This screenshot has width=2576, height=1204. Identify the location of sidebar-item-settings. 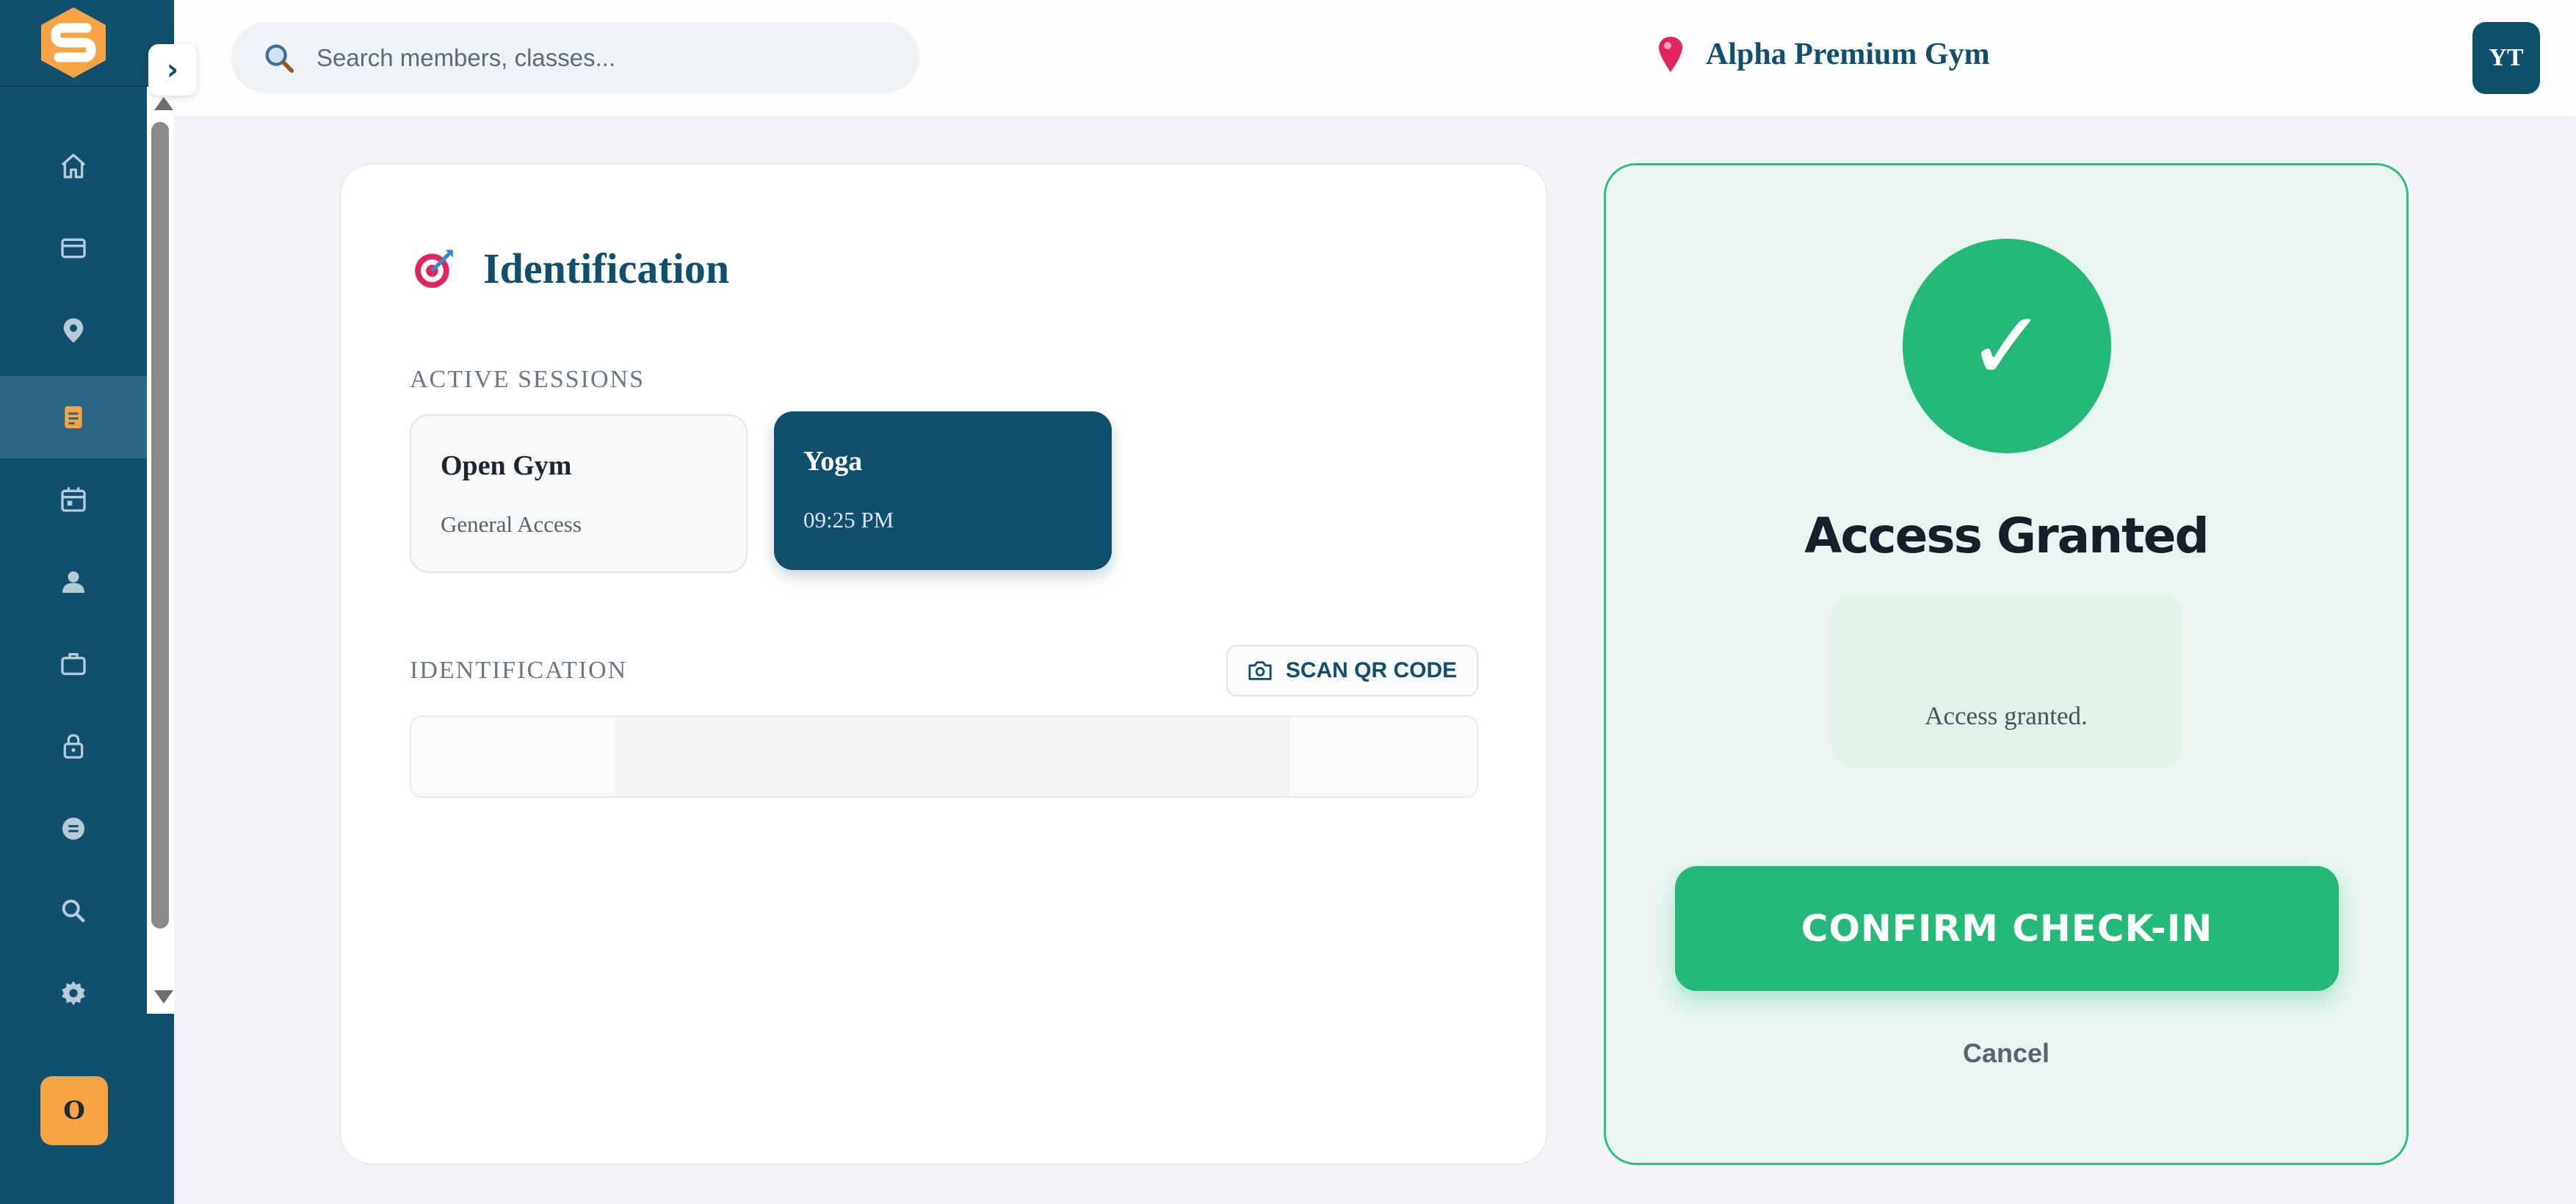
(73, 993).